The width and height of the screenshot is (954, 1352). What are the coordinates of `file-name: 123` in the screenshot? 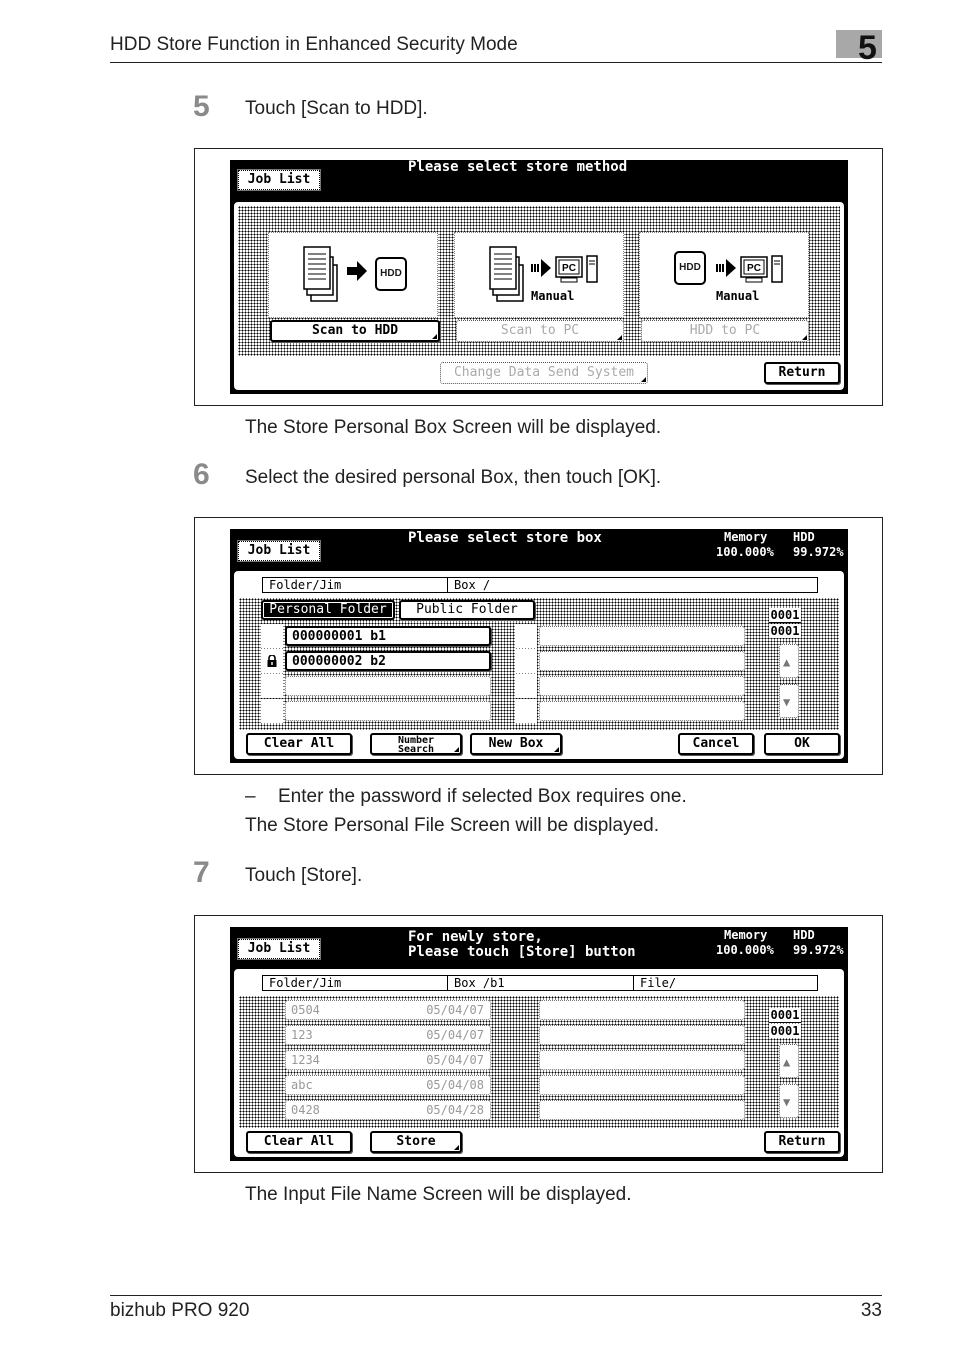 It's located at (302, 1035).